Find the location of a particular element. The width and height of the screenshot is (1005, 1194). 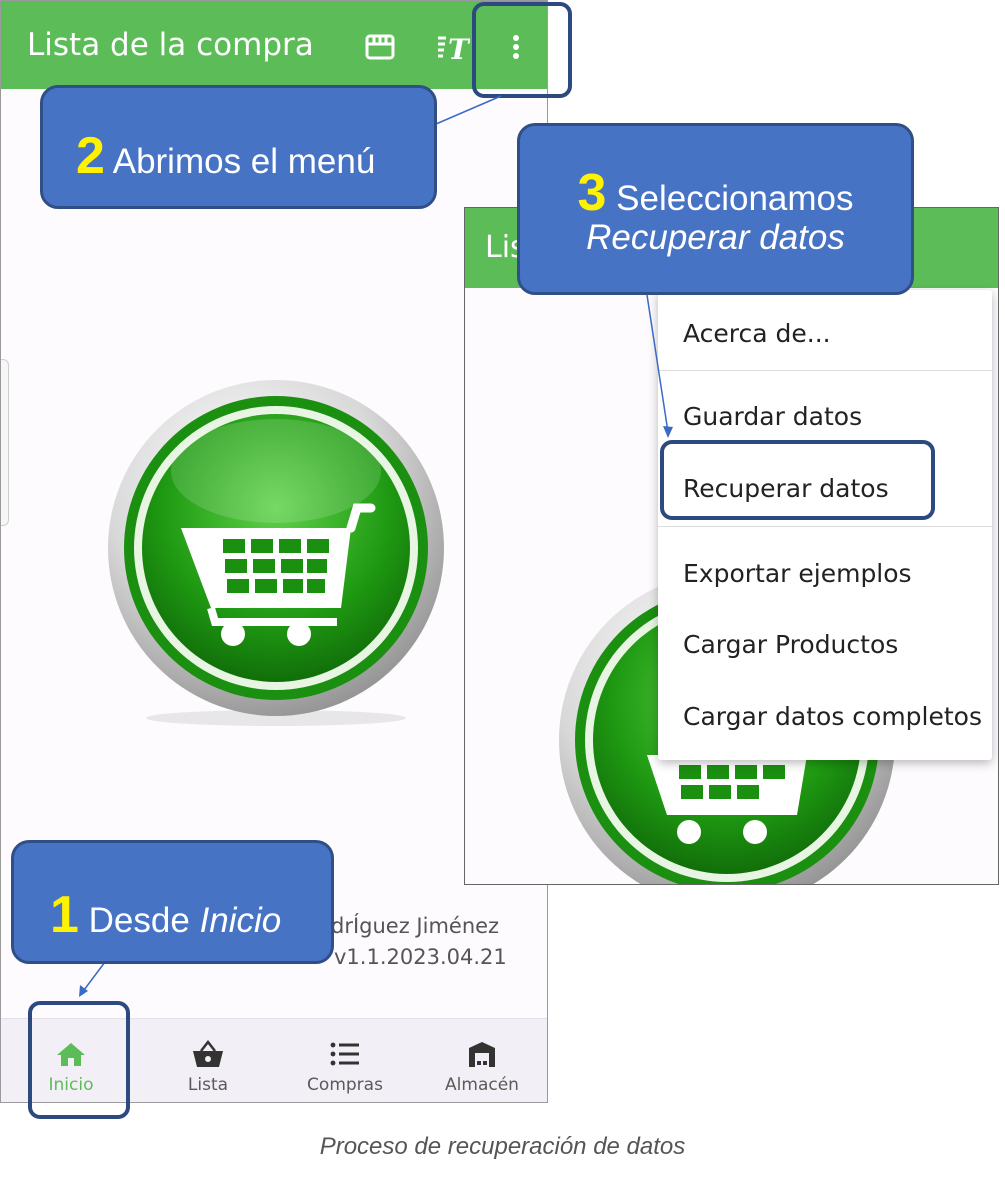

step-number: 3 is located at coordinates (592, 193).